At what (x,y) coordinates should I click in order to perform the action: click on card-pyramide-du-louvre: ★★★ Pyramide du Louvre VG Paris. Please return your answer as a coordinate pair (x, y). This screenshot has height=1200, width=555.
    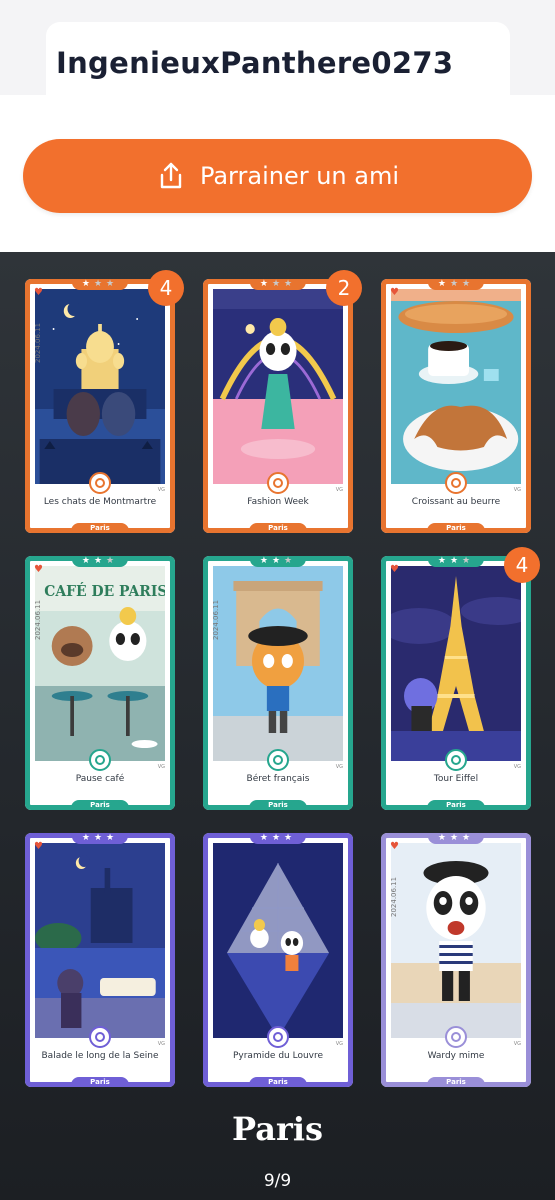
    Looking at the image, I should click on (278, 960).